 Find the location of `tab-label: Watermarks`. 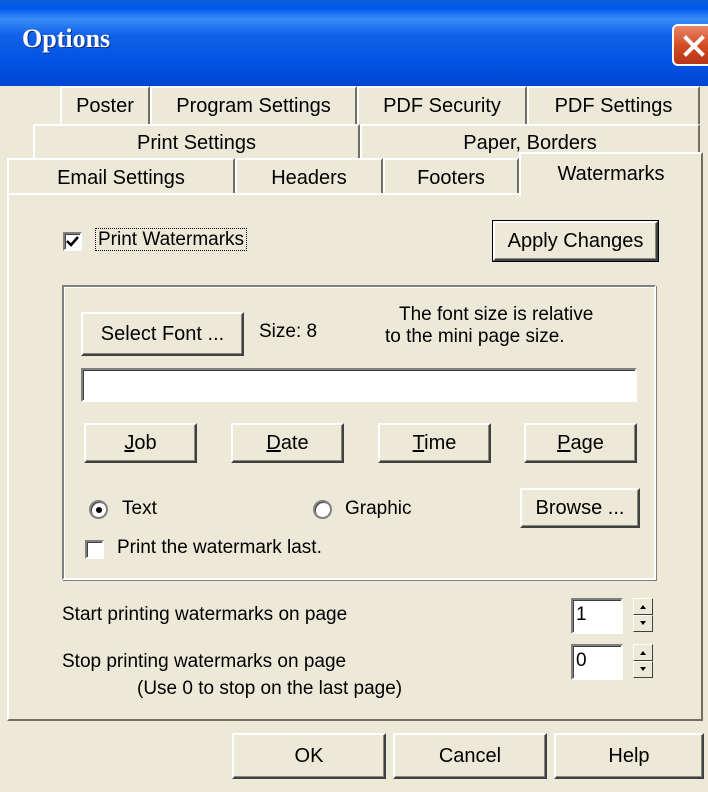

tab-label: Watermarks is located at coordinates (611, 174).